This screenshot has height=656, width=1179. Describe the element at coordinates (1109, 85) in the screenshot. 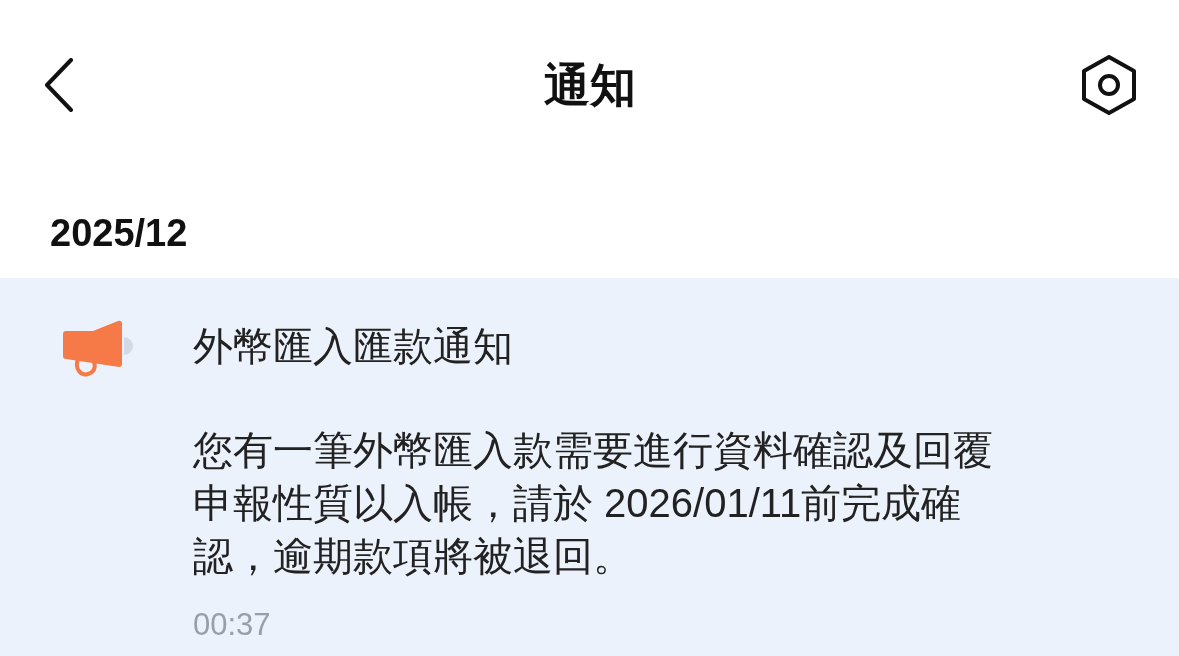

I see `settings-icon` at that location.